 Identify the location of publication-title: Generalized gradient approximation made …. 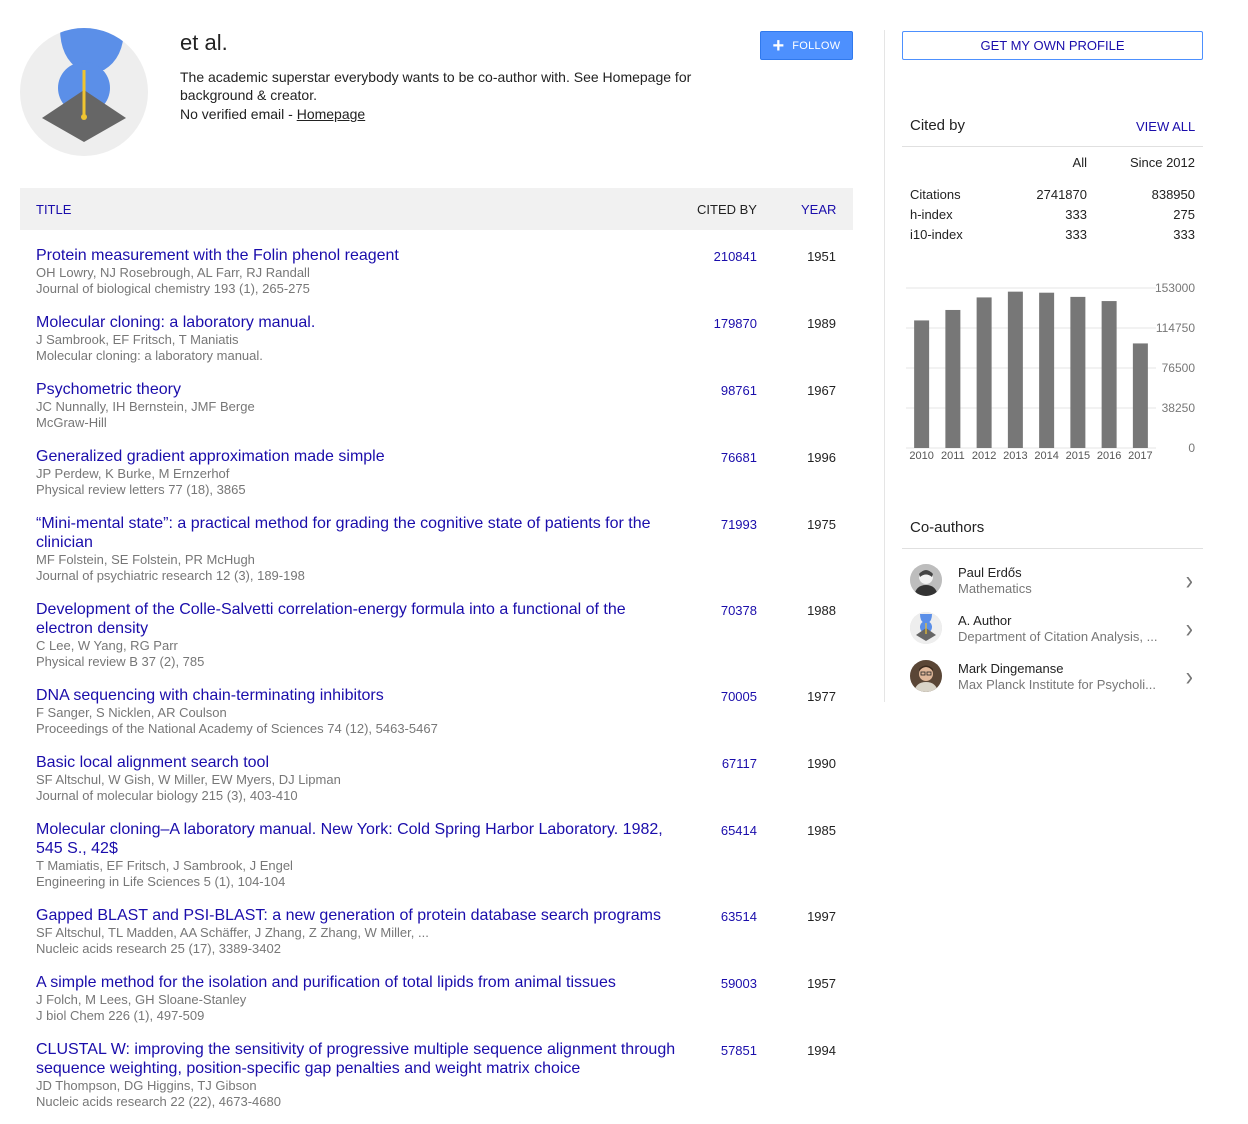
(361, 456).